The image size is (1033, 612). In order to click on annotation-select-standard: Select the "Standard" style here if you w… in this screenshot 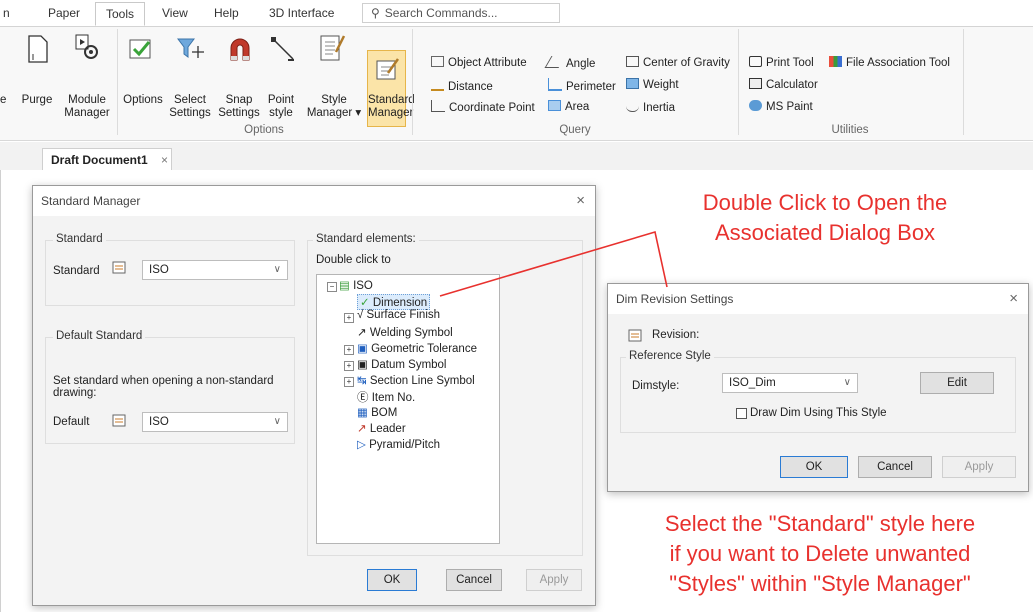, I will do `click(820, 554)`.